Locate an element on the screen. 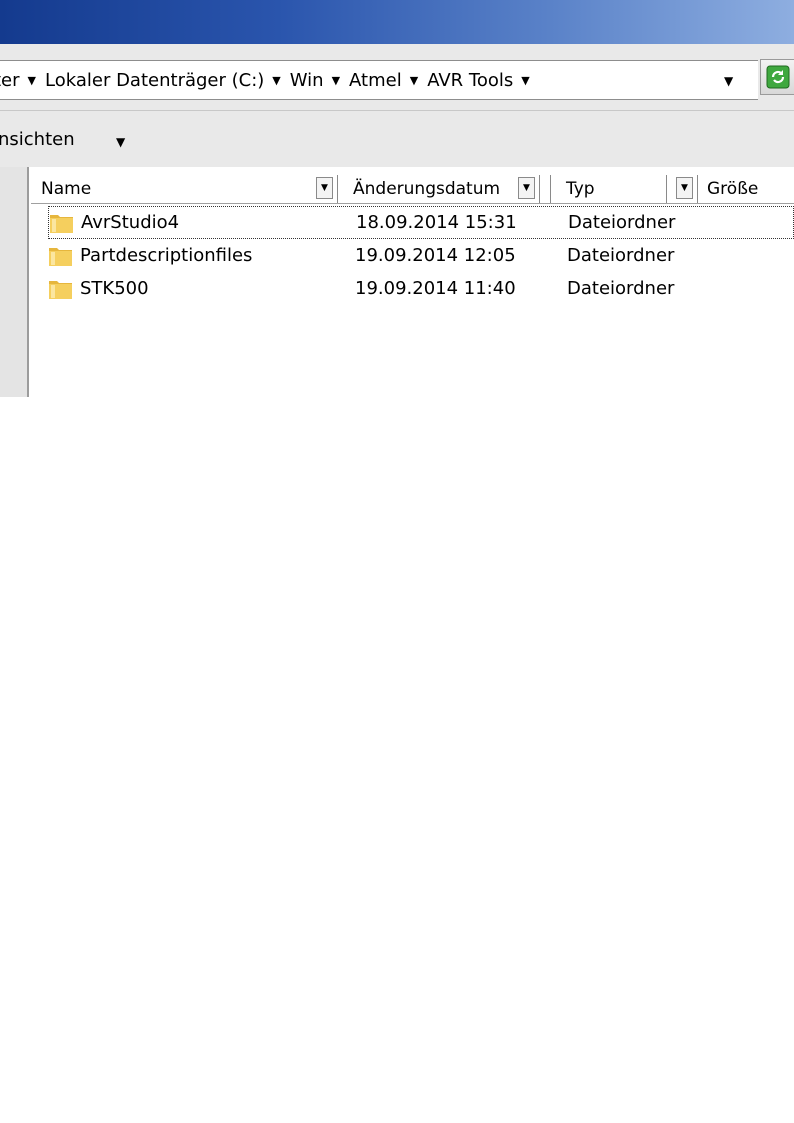 The height and width of the screenshot is (1123, 794). list-item: AvrStudio4 18.09.2014 15:31 Dateiordner is located at coordinates (421, 222).